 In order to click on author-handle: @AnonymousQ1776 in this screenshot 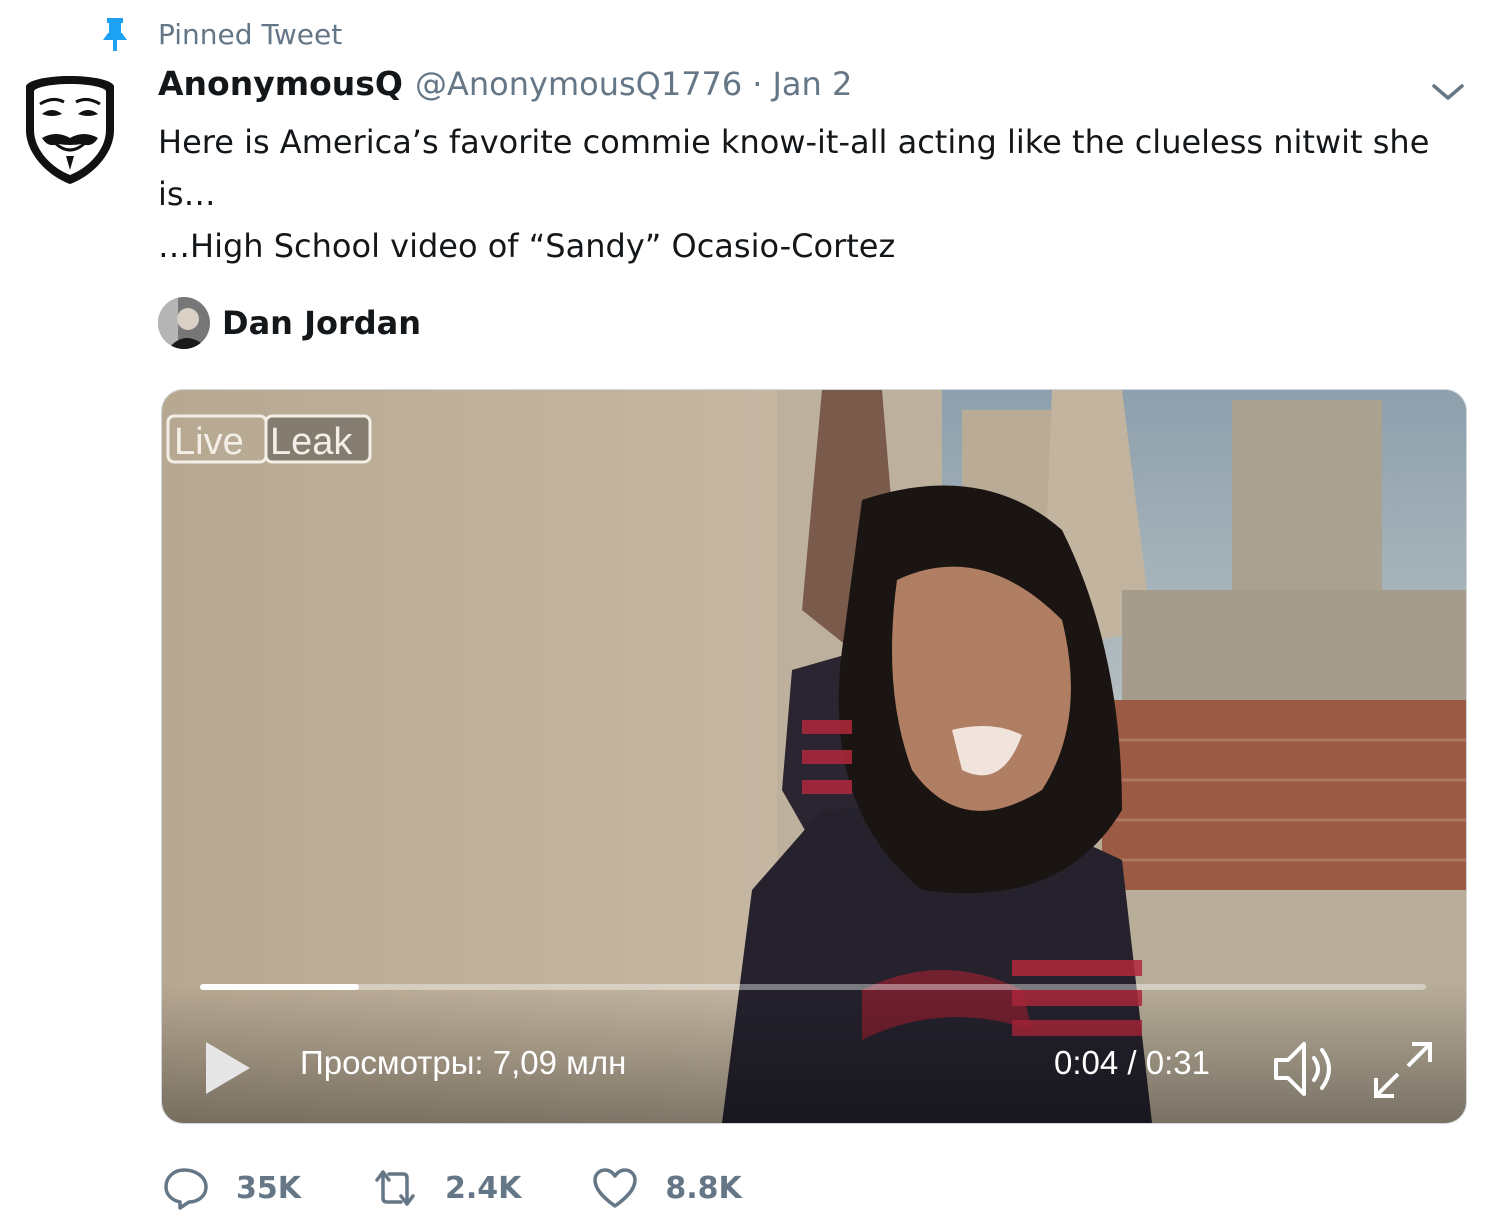, I will do `click(578, 84)`.